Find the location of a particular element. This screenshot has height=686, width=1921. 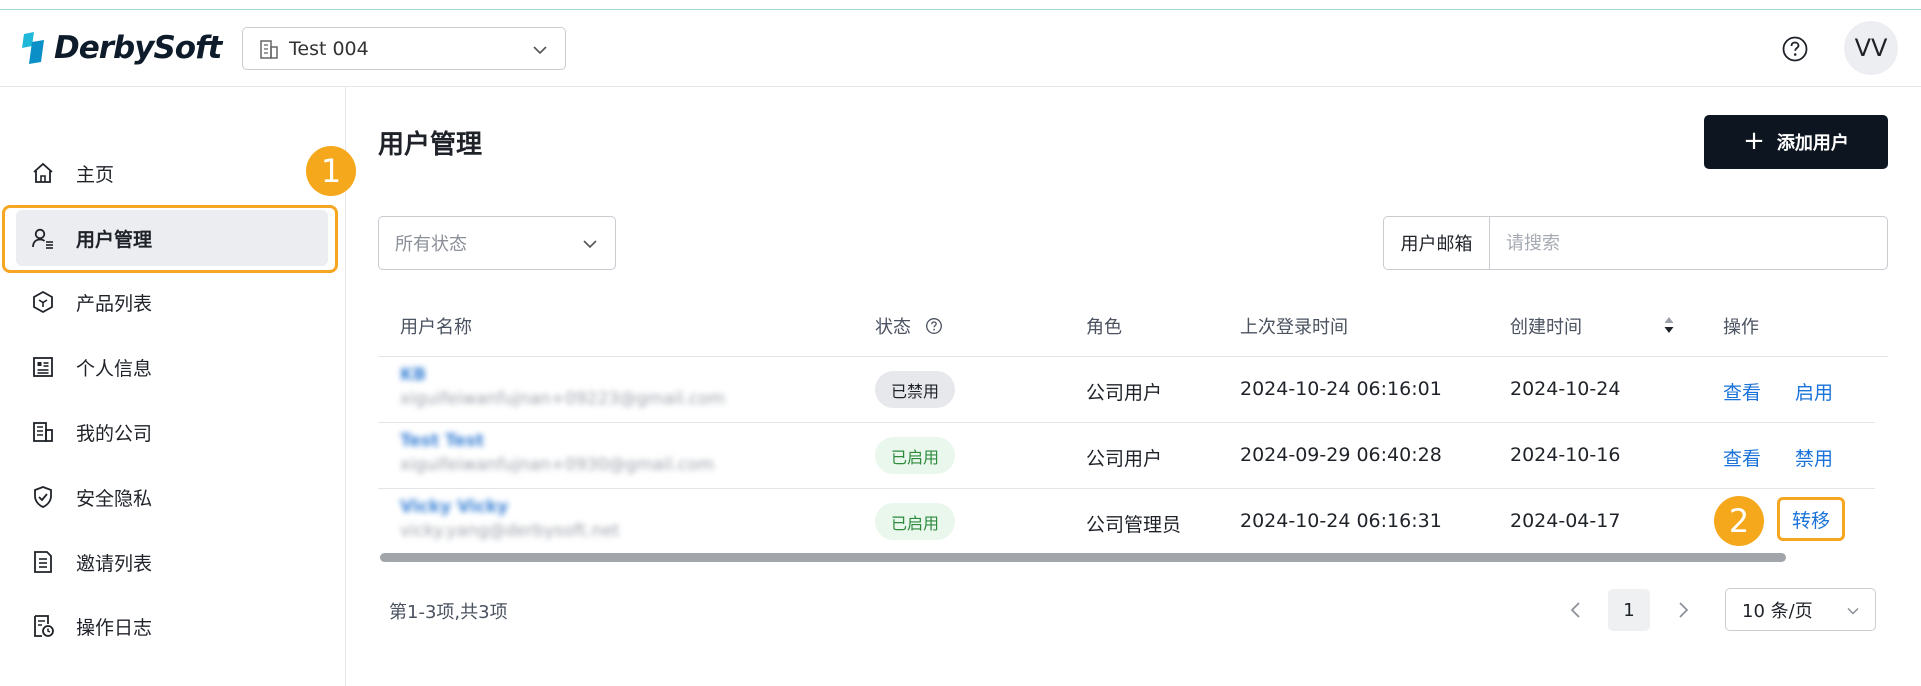

info-icon is located at coordinates (934, 326).